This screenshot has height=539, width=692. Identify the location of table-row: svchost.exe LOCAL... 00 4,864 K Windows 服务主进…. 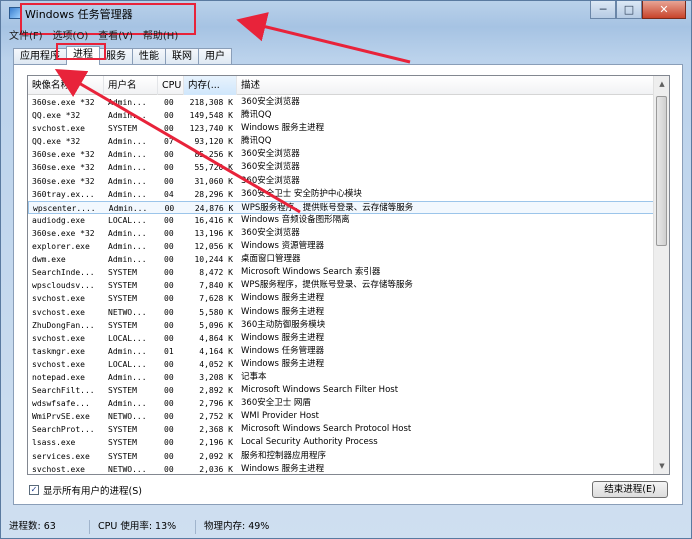
(341, 338).